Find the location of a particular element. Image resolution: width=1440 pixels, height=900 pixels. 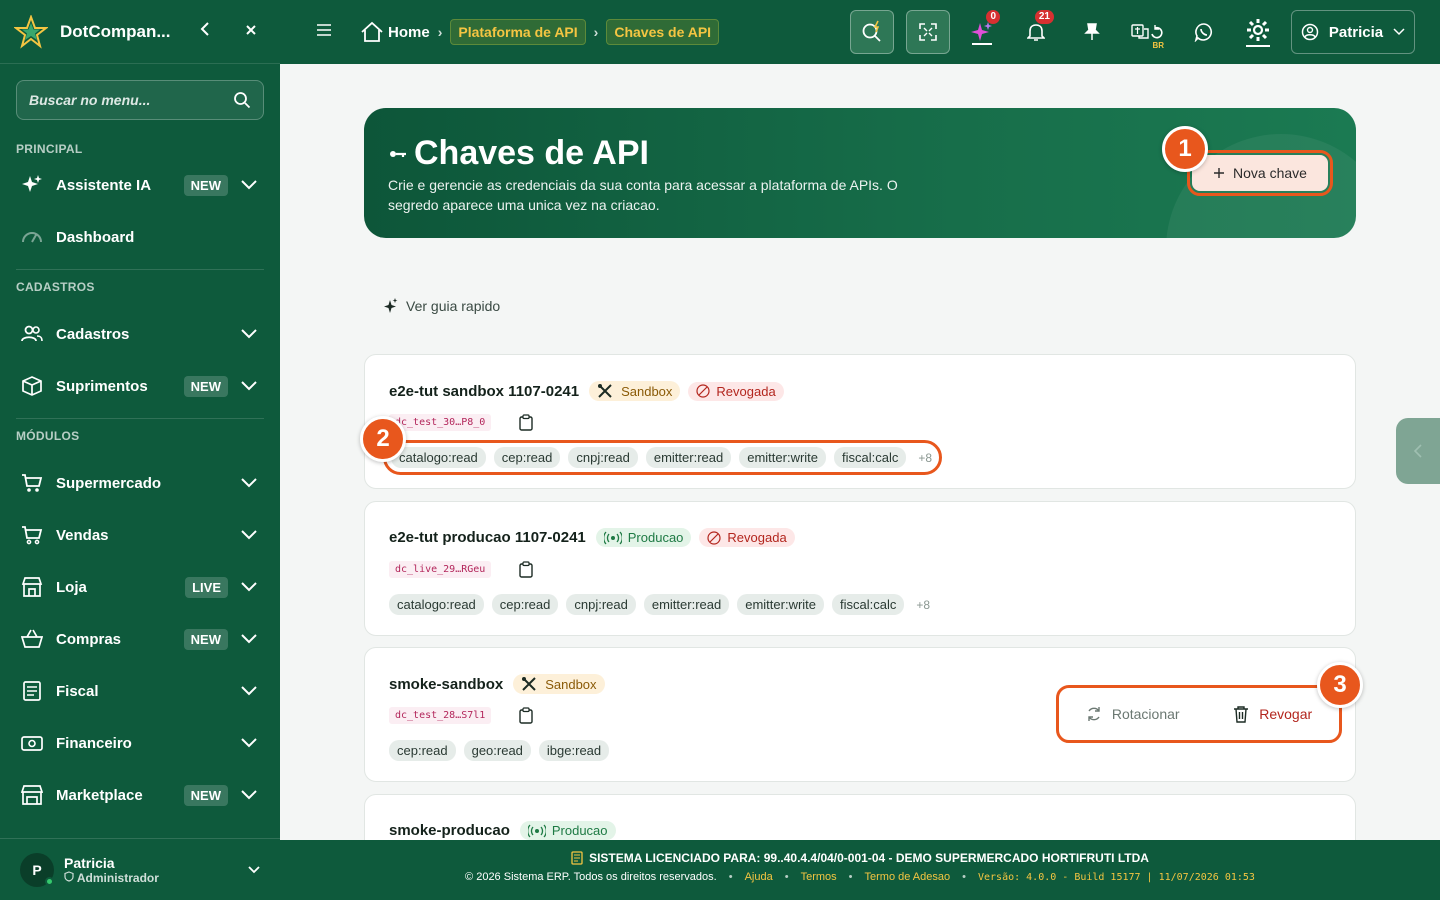

sidebar-item-cadastros: Cadastros is located at coordinates (140, 334).